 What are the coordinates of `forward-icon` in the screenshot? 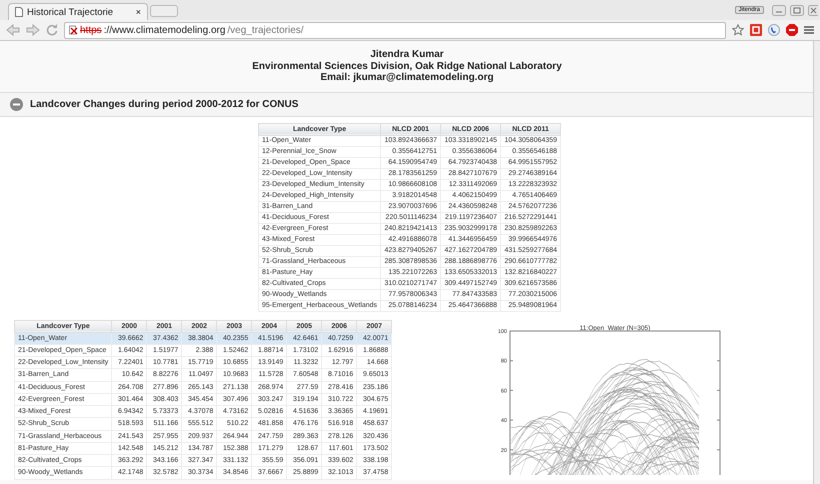 It's located at (33, 30).